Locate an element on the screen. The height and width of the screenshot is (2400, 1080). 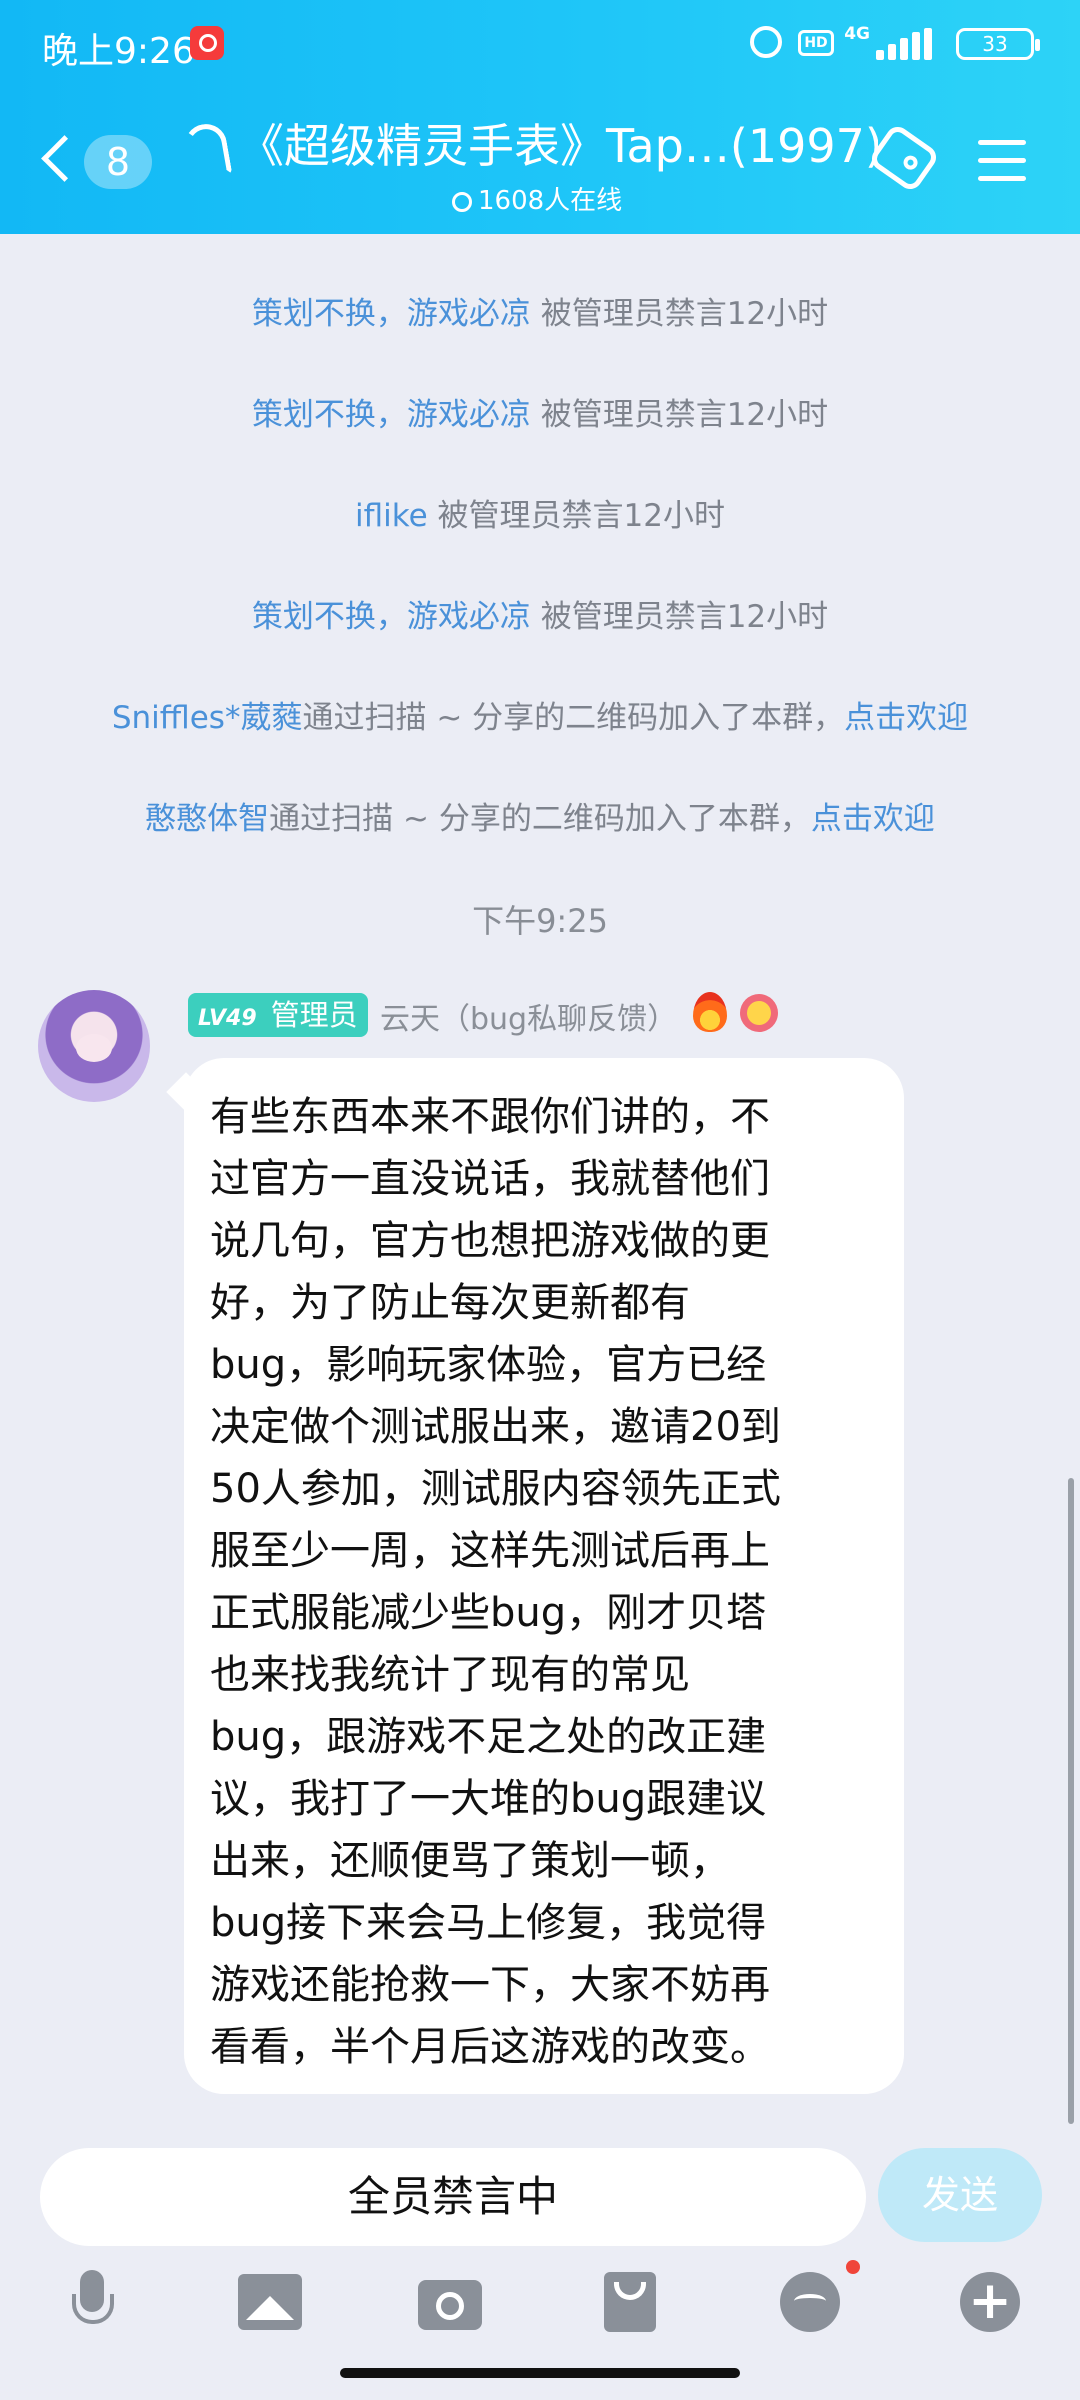
member-name-link: 憨憨体智 is located at coordinates (207, 819).